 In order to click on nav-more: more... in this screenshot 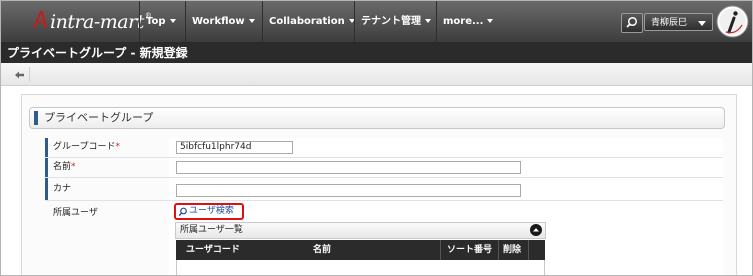, I will do `click(465, 21)`.